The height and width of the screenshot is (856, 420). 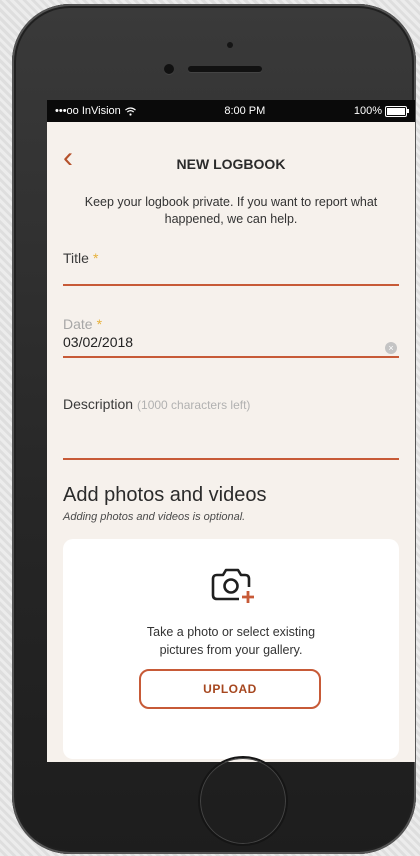 I want to click on carrier-info: •••oo InVision, so click(x=95, y=111).